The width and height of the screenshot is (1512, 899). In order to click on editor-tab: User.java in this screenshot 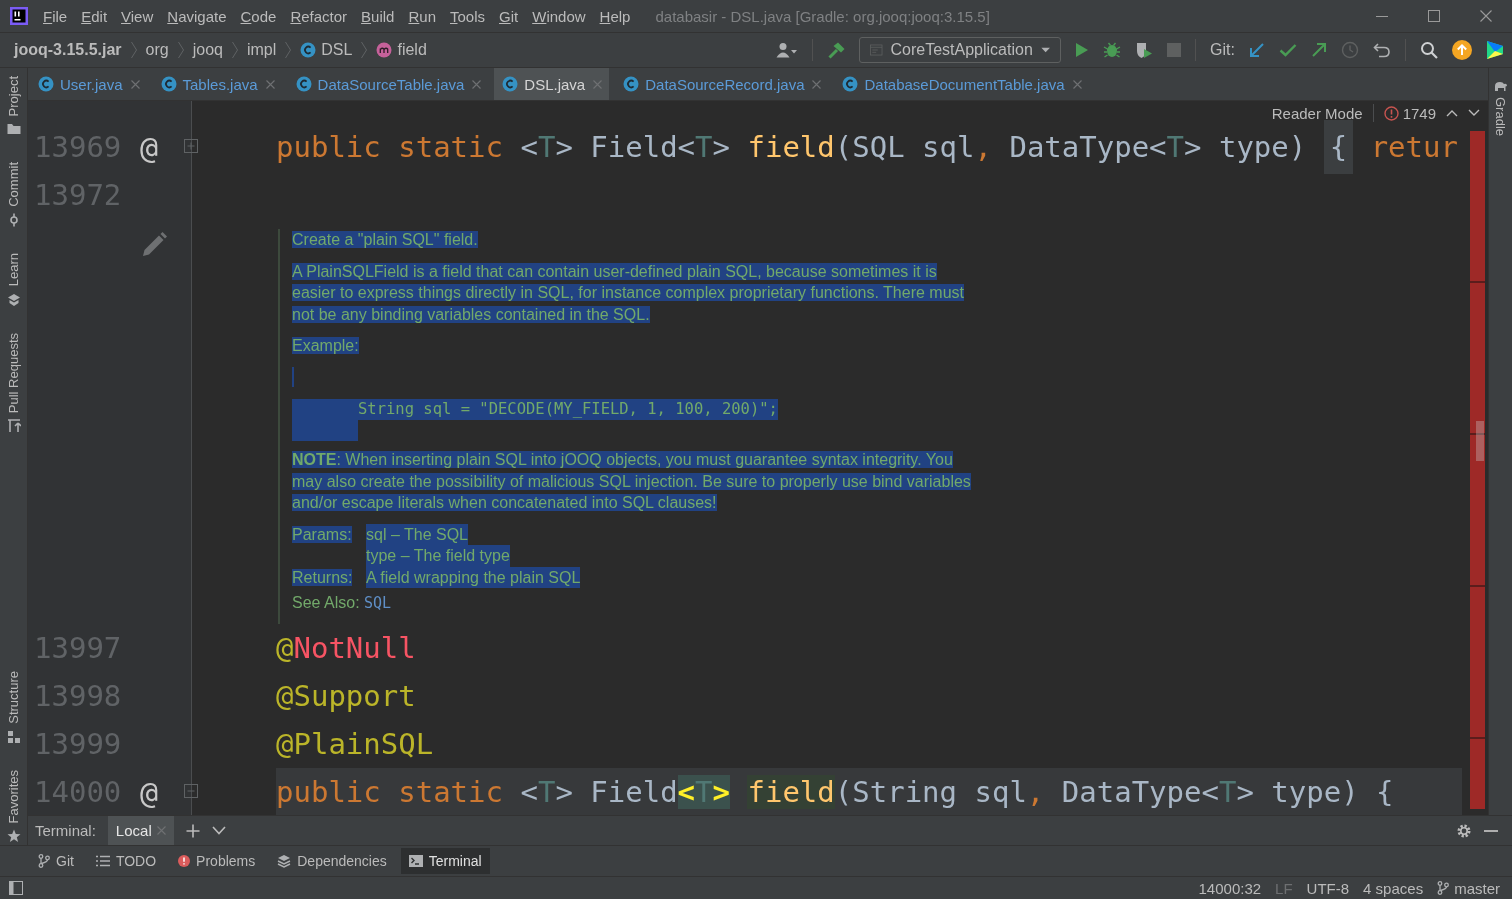, I will do `click(88, 84)`.